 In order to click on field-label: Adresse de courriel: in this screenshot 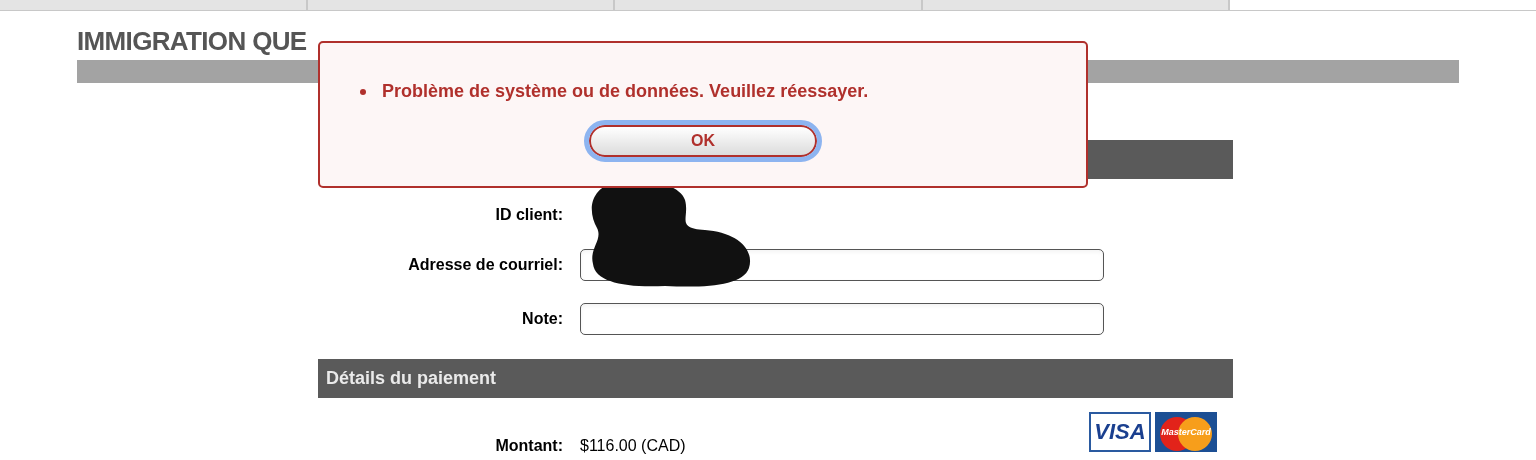, I will do `click(485, 265)`.